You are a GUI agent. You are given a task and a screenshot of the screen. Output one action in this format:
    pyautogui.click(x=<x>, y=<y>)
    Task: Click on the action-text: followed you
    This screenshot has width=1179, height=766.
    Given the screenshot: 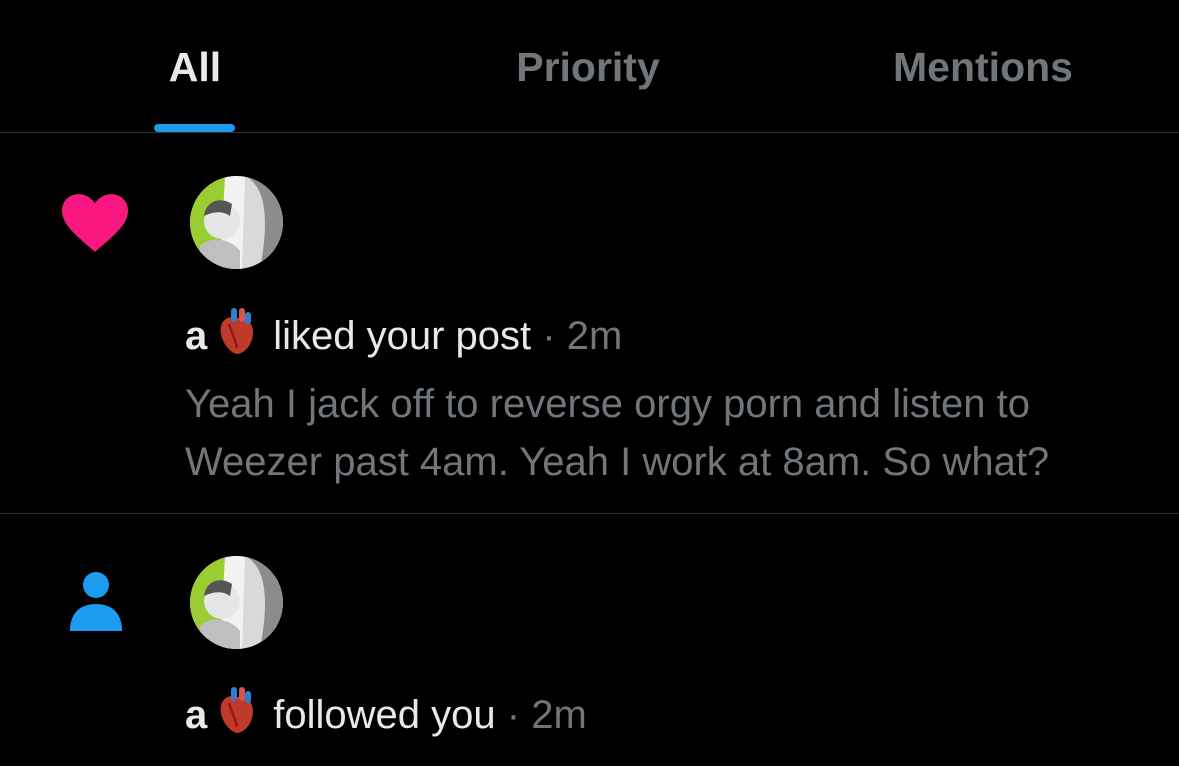 What is the action you would take?
    pyautogui.click(x=384, y=715)
    